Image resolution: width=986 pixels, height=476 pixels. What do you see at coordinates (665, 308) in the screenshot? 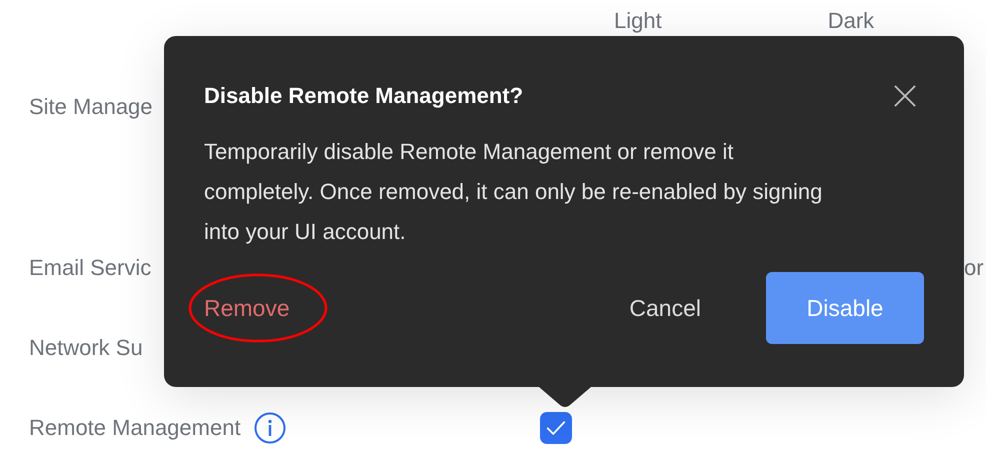
I see `dialog-button: Cancel` at bounding box center [665, 308].